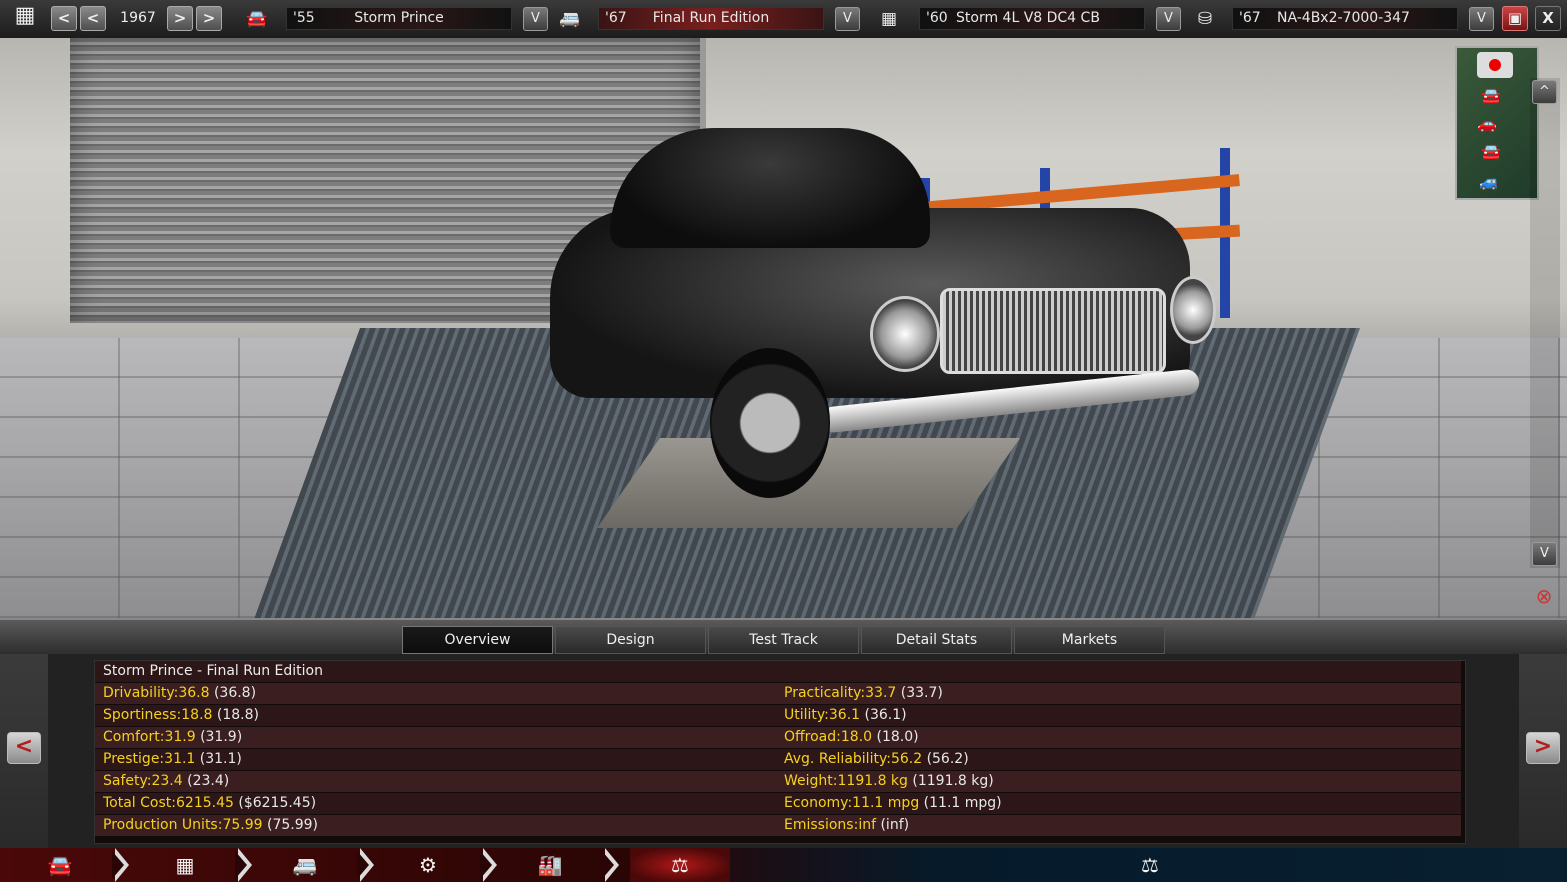 The image size is (1567, 882). I want to click on year-forward-button: >, so click(180, 18).